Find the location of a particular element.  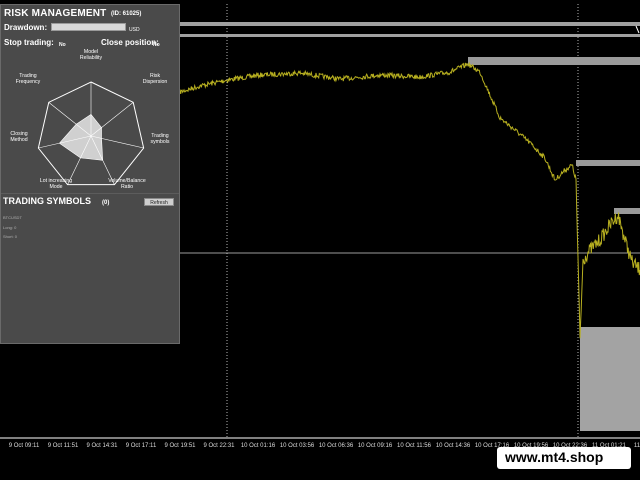

panel-divider is located at coordinates (90, 193).